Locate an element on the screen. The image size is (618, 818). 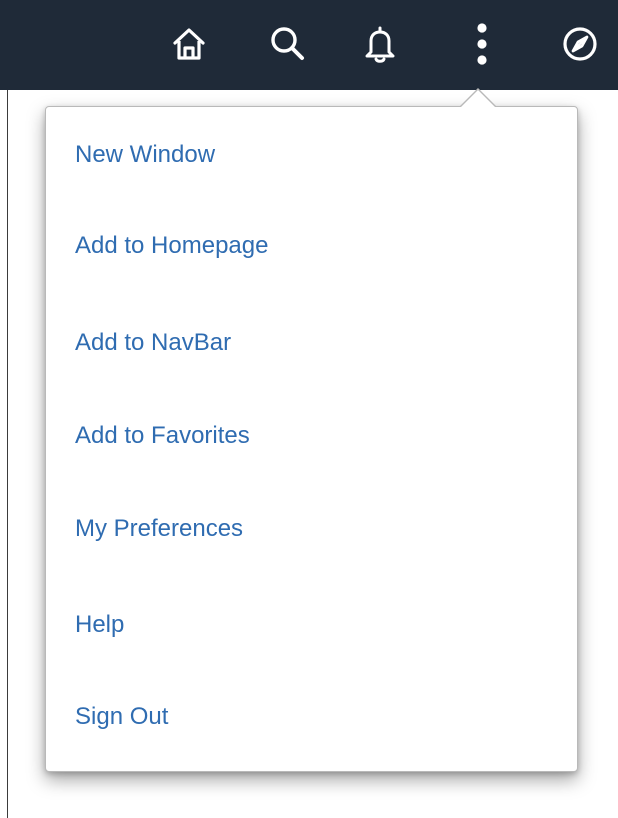
search-icon is located at coordinates (287, 43).